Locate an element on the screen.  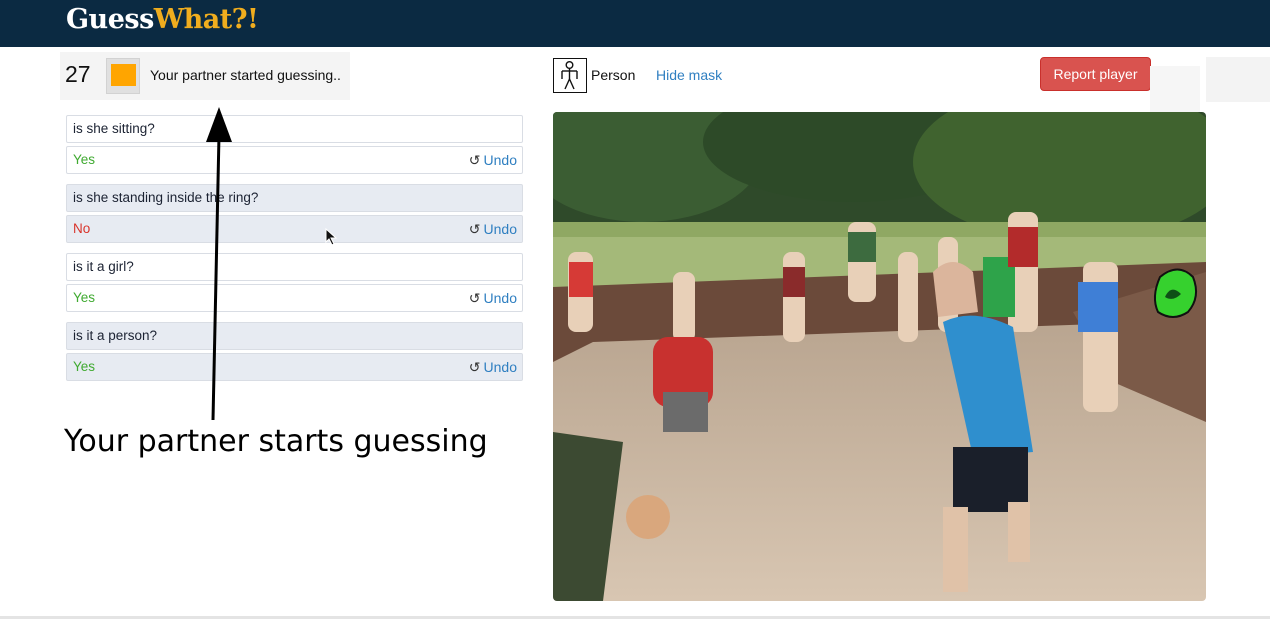
player-color-fill is located at coordinates (123, 75).